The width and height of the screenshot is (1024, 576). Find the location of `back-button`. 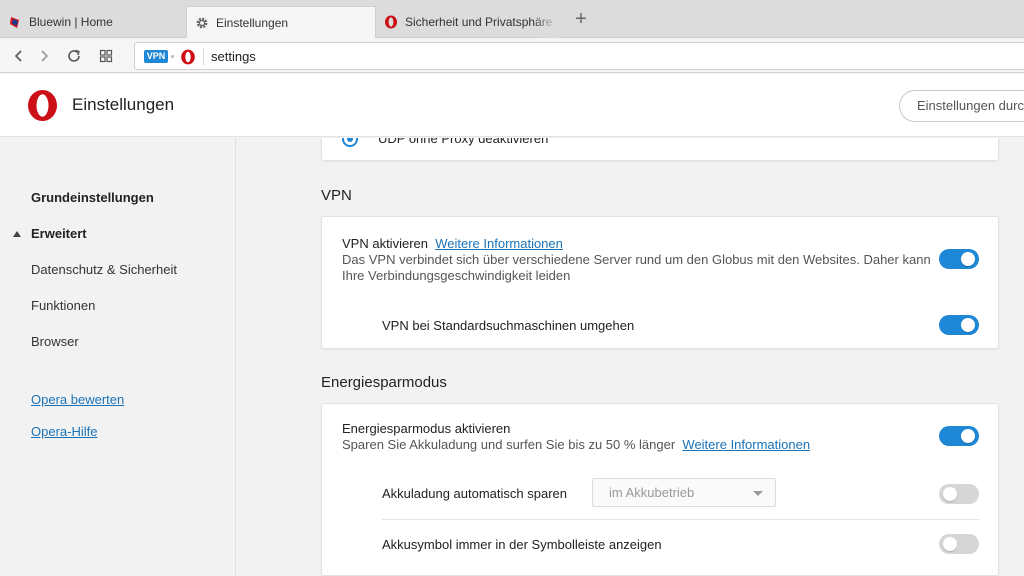

back-button is located at coordinates (19, 56).